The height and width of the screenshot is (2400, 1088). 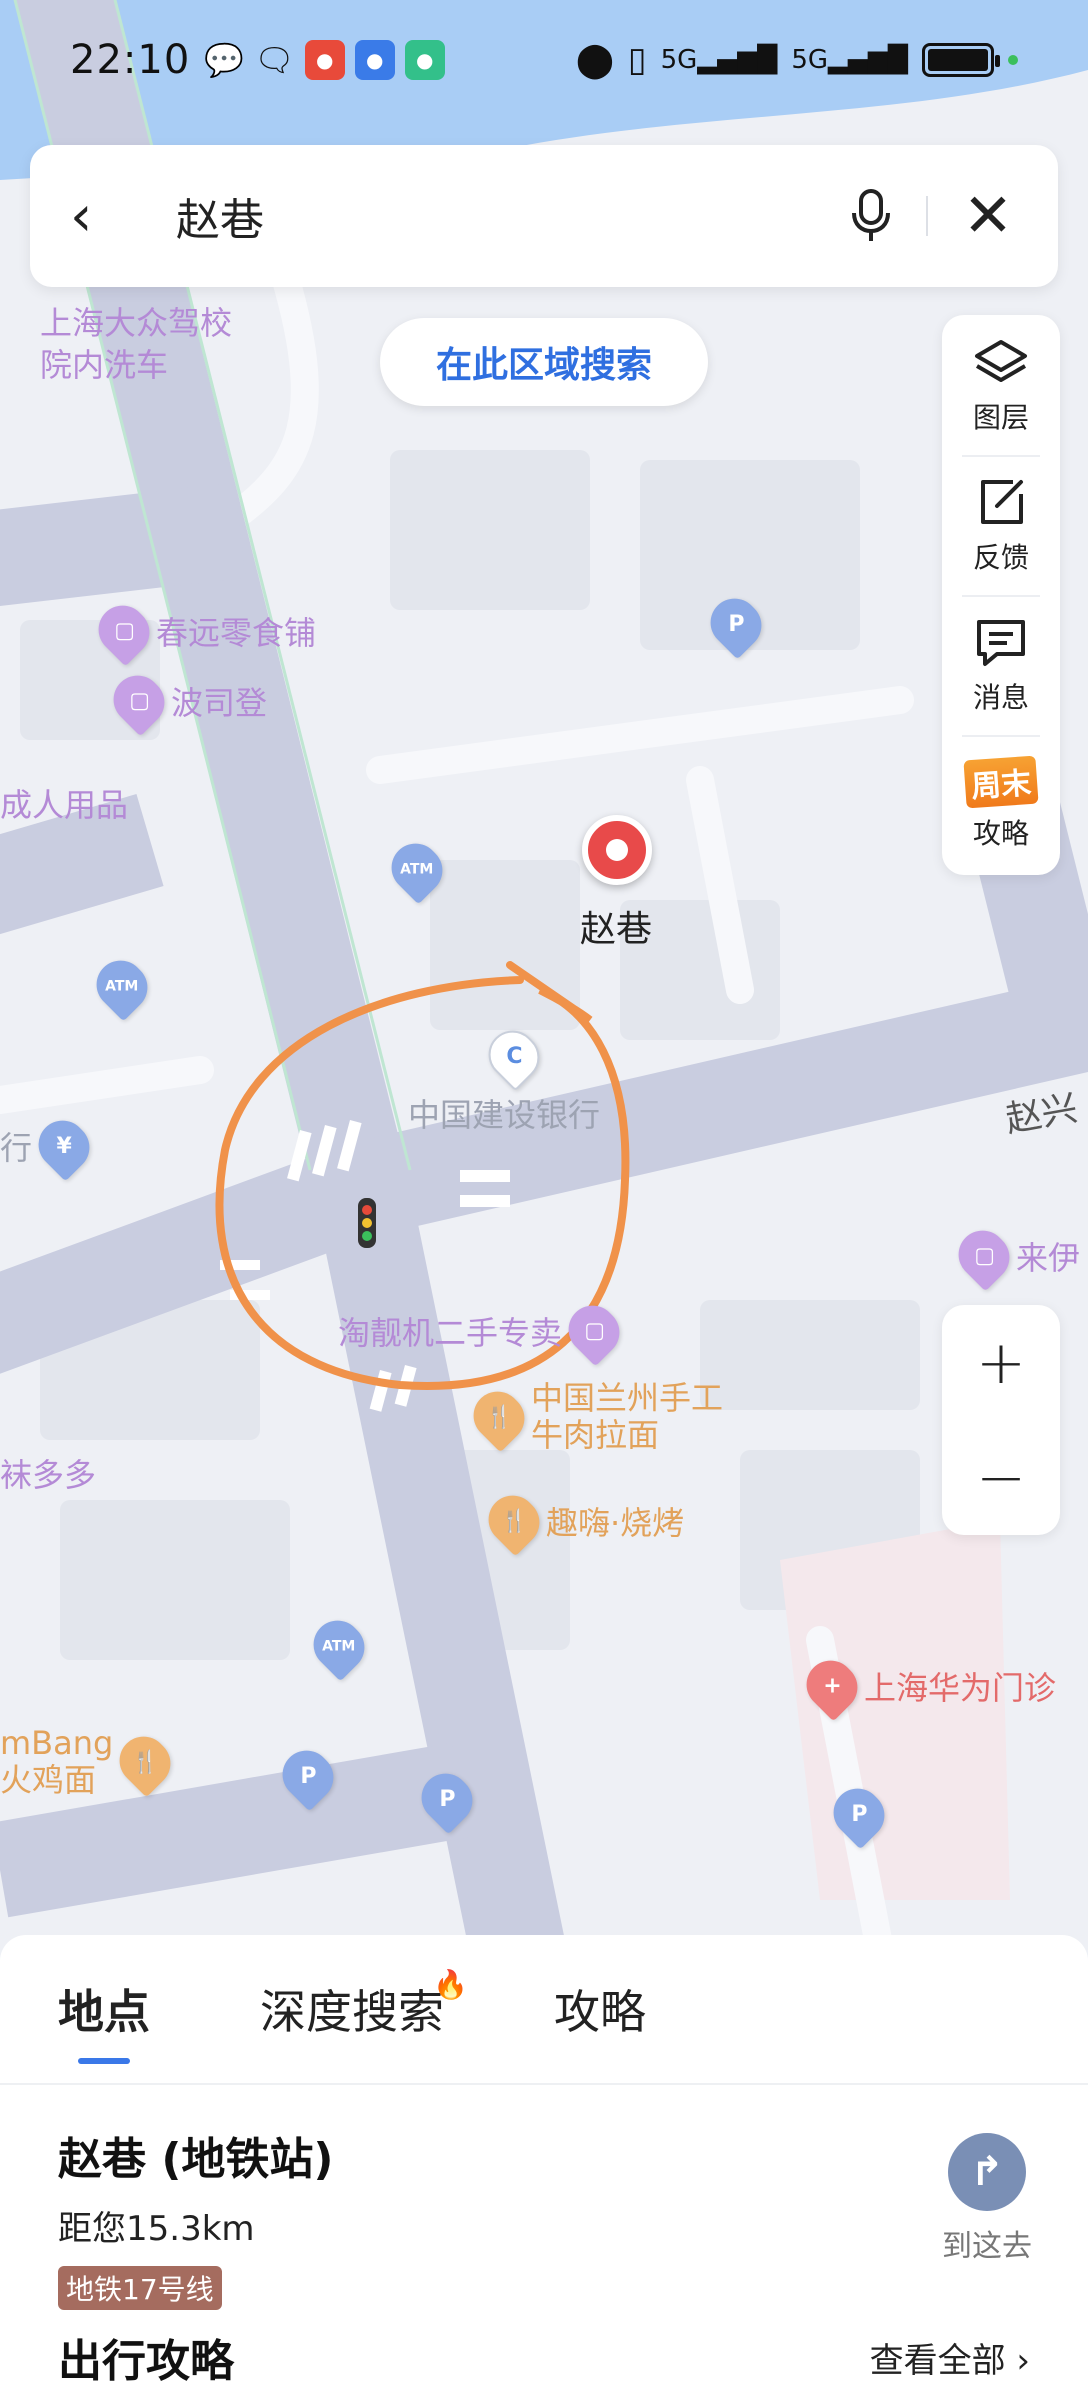 I want to click on poi-phone-shop: 淘靓机二手专卖 ▢, so click(x=484, y=1331).